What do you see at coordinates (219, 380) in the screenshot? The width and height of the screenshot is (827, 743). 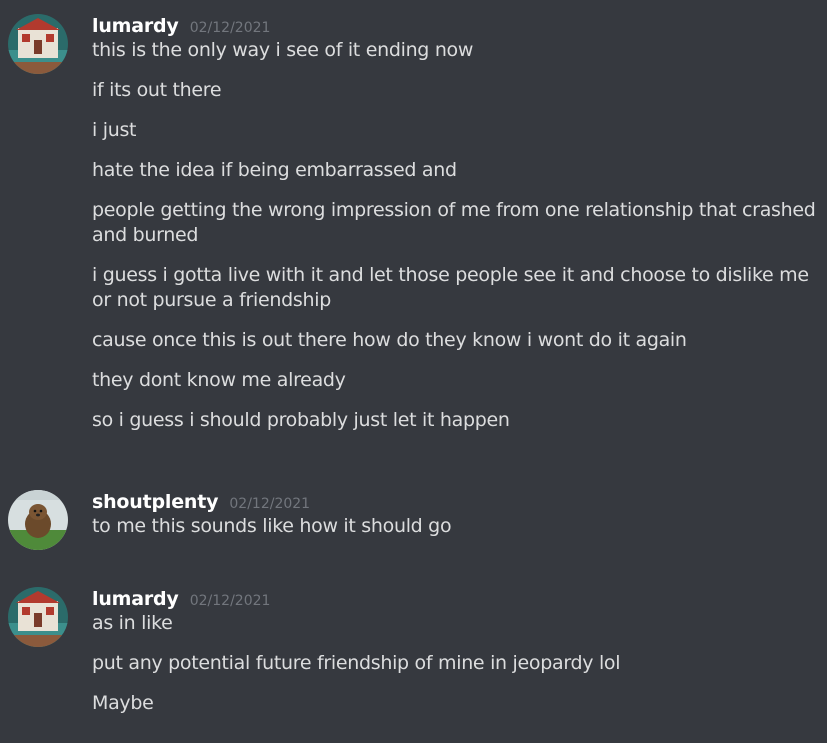 I see `message-line: they dont know me already` at bounding box center [219, 380].